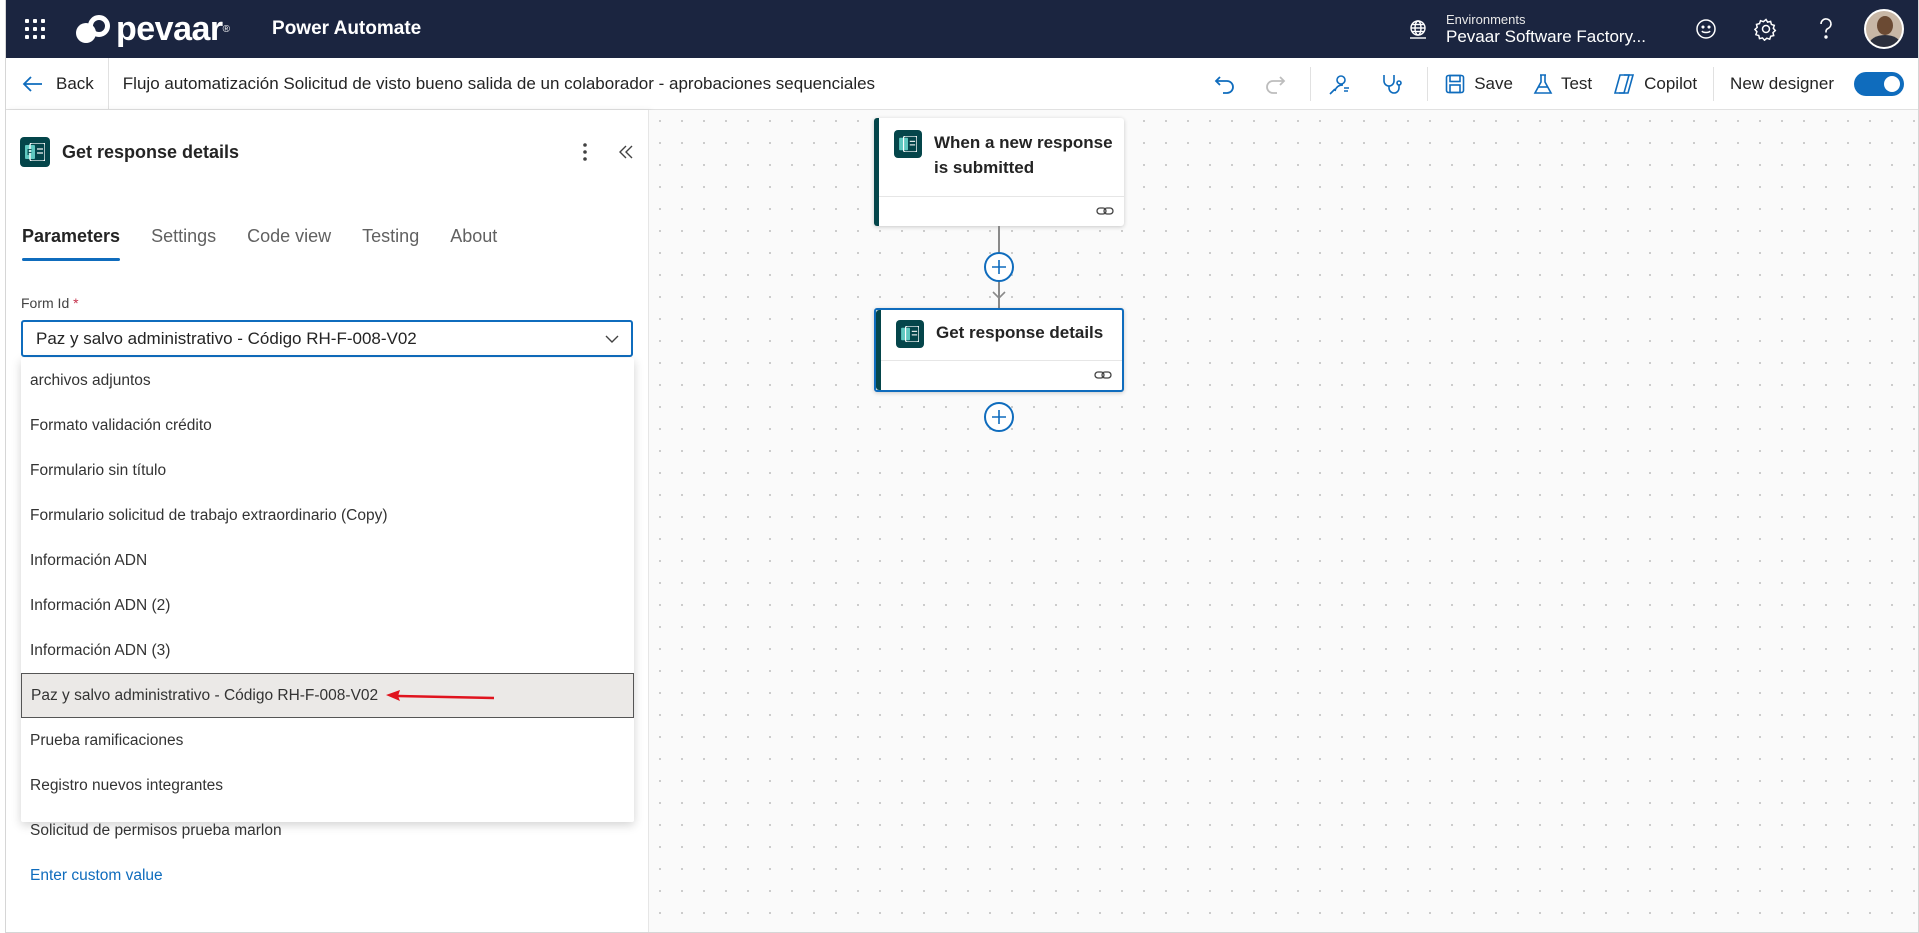 This screenshot has height=933, width=1919. I want to click on enter-custom-value-option: Enter custom value, so click(327, 875).